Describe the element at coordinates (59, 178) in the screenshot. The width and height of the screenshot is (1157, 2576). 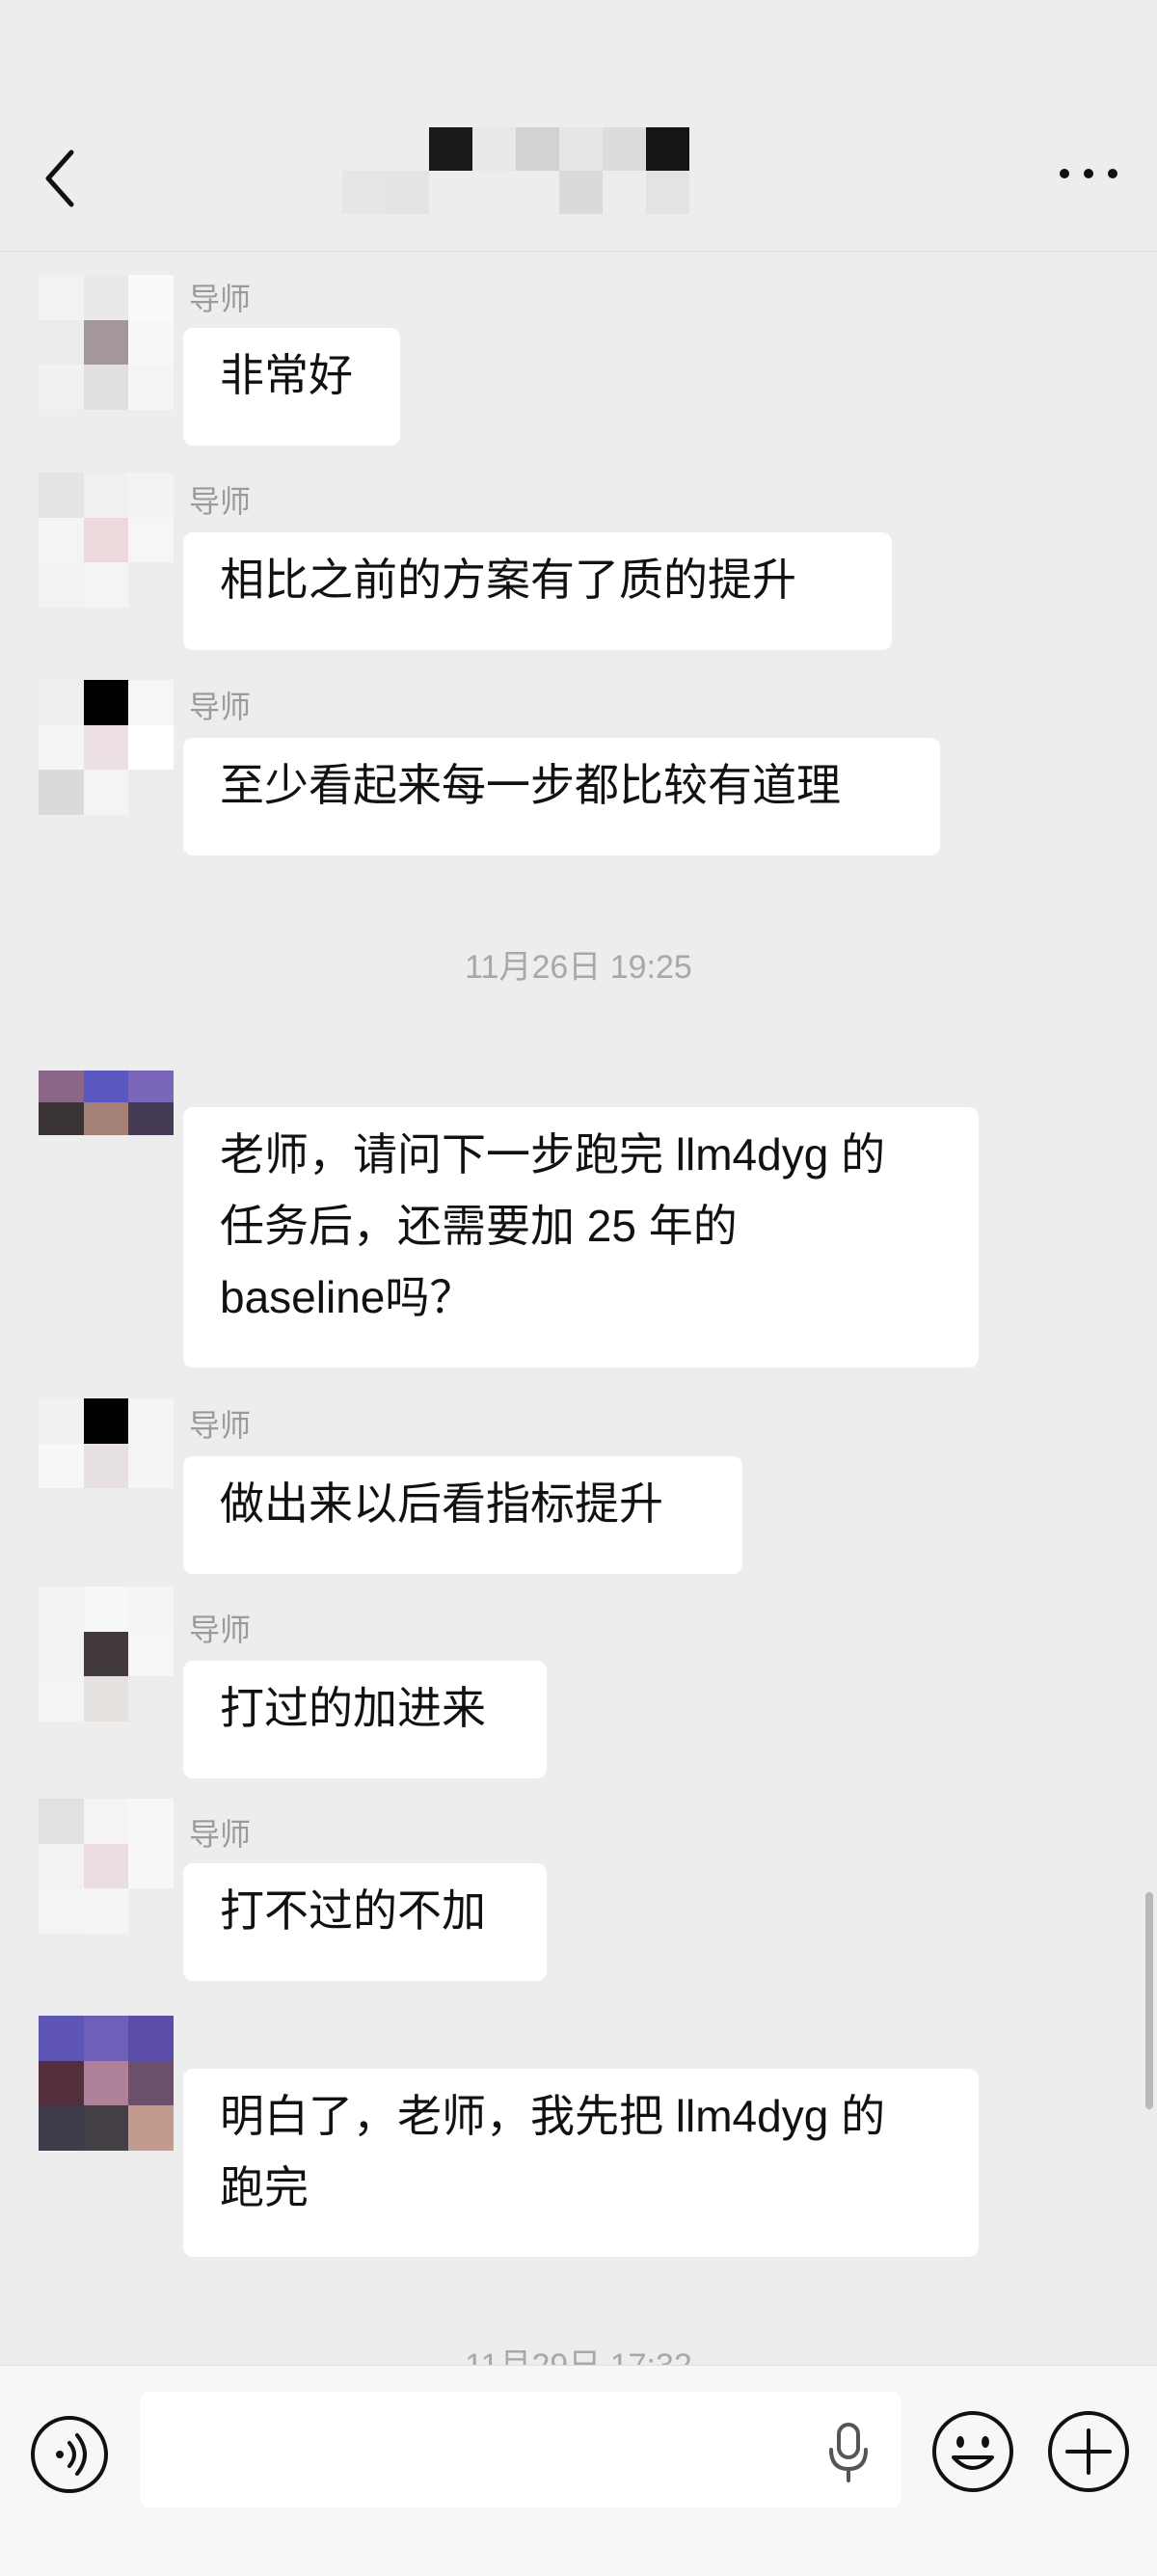
I see `chevron-left-icon` at that location.